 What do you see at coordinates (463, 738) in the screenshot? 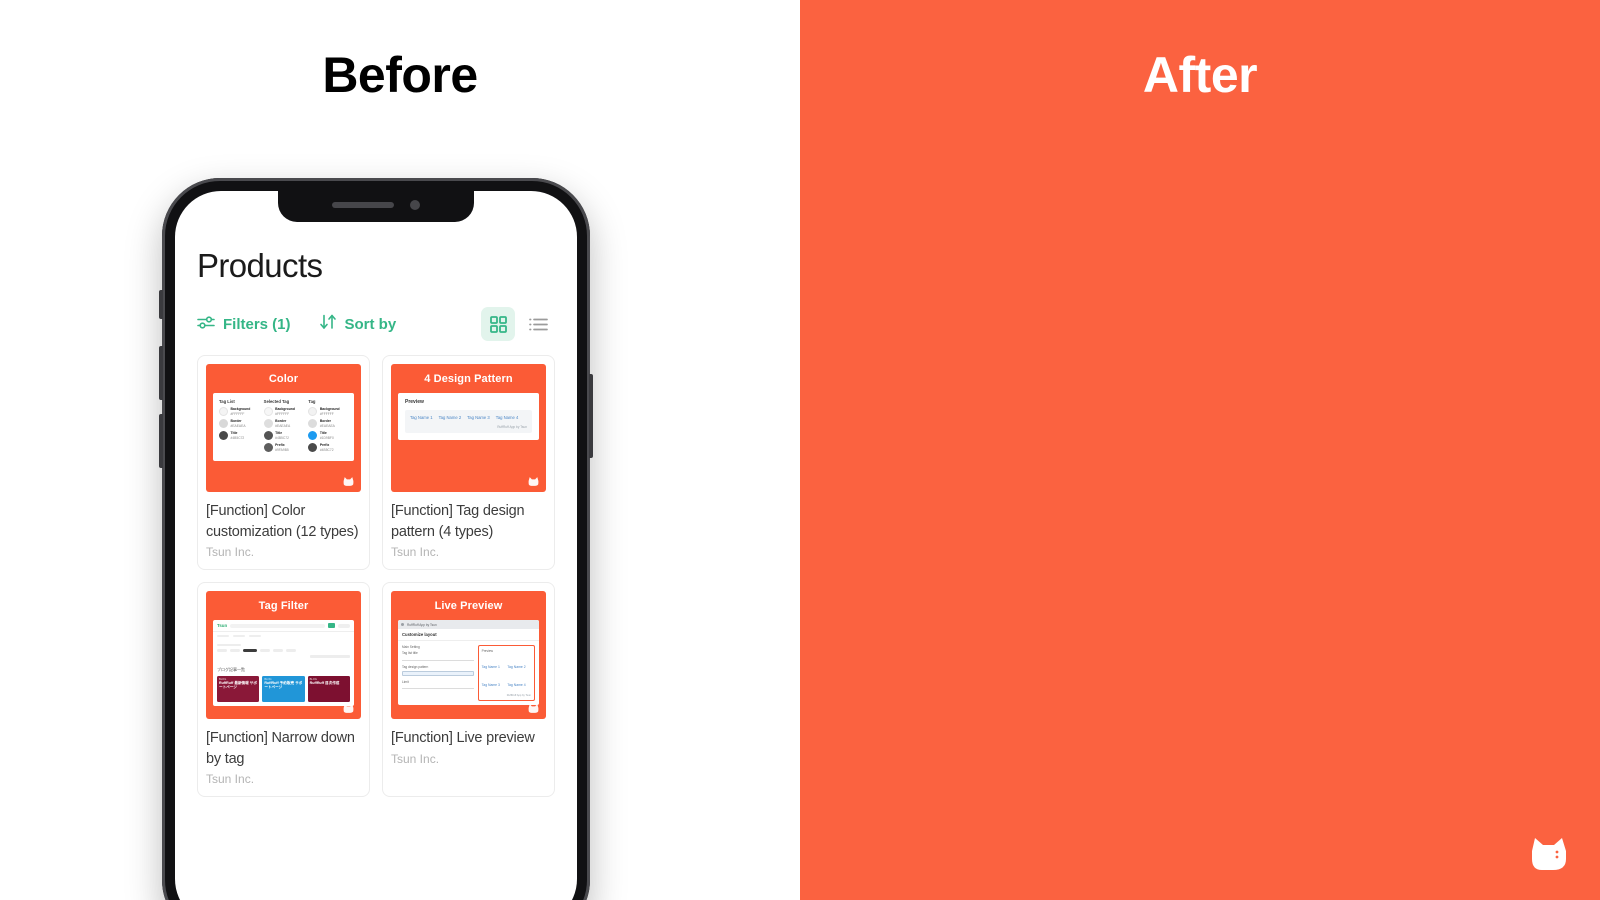
I see `product-title: [Function] Live preview` at bounding box center [463, 738].